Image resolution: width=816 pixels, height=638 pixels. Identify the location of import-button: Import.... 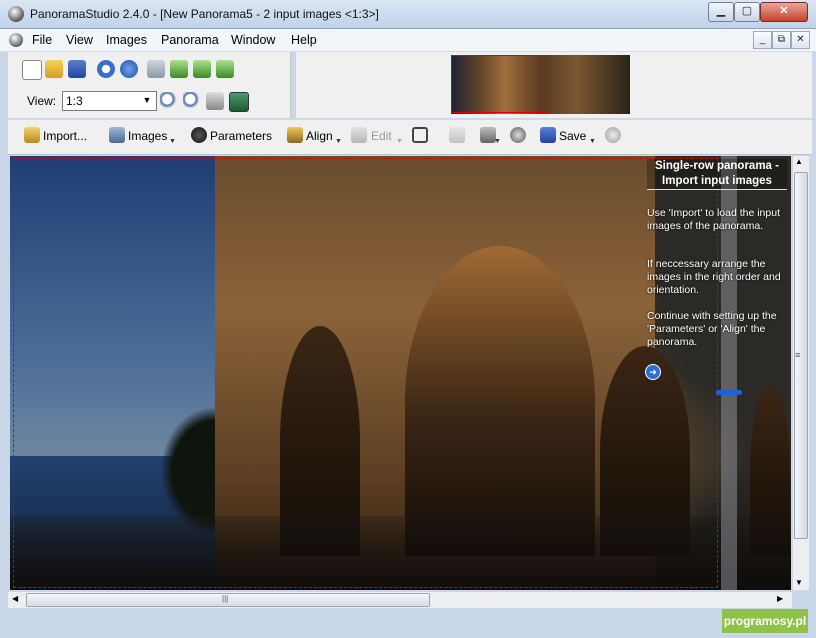
(65, 136).